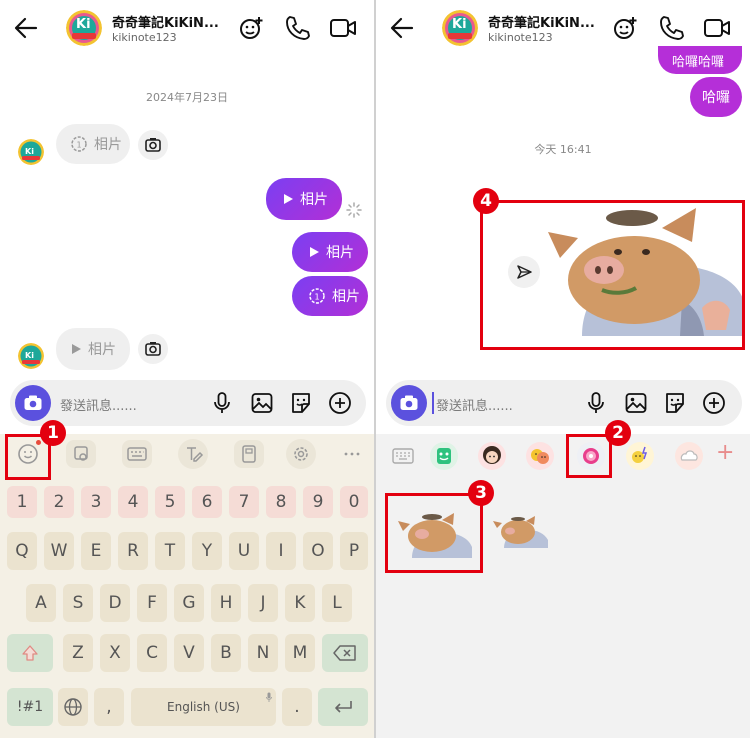 The width and height of the screenshot is (750, 738). What do you see at coordinates (41, 603) in the screenshot?
I see `key-a: A` at bounding box center [41, 603].